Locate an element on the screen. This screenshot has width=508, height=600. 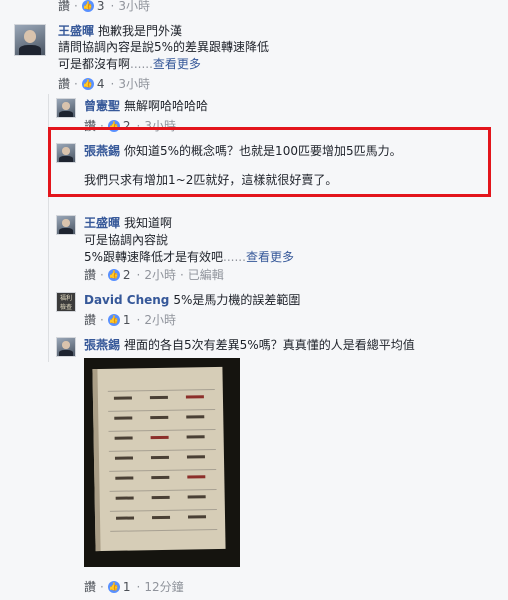
comment-body: 王盛暉 抱歉我是門外漢 is located at coordinates (120, 31).